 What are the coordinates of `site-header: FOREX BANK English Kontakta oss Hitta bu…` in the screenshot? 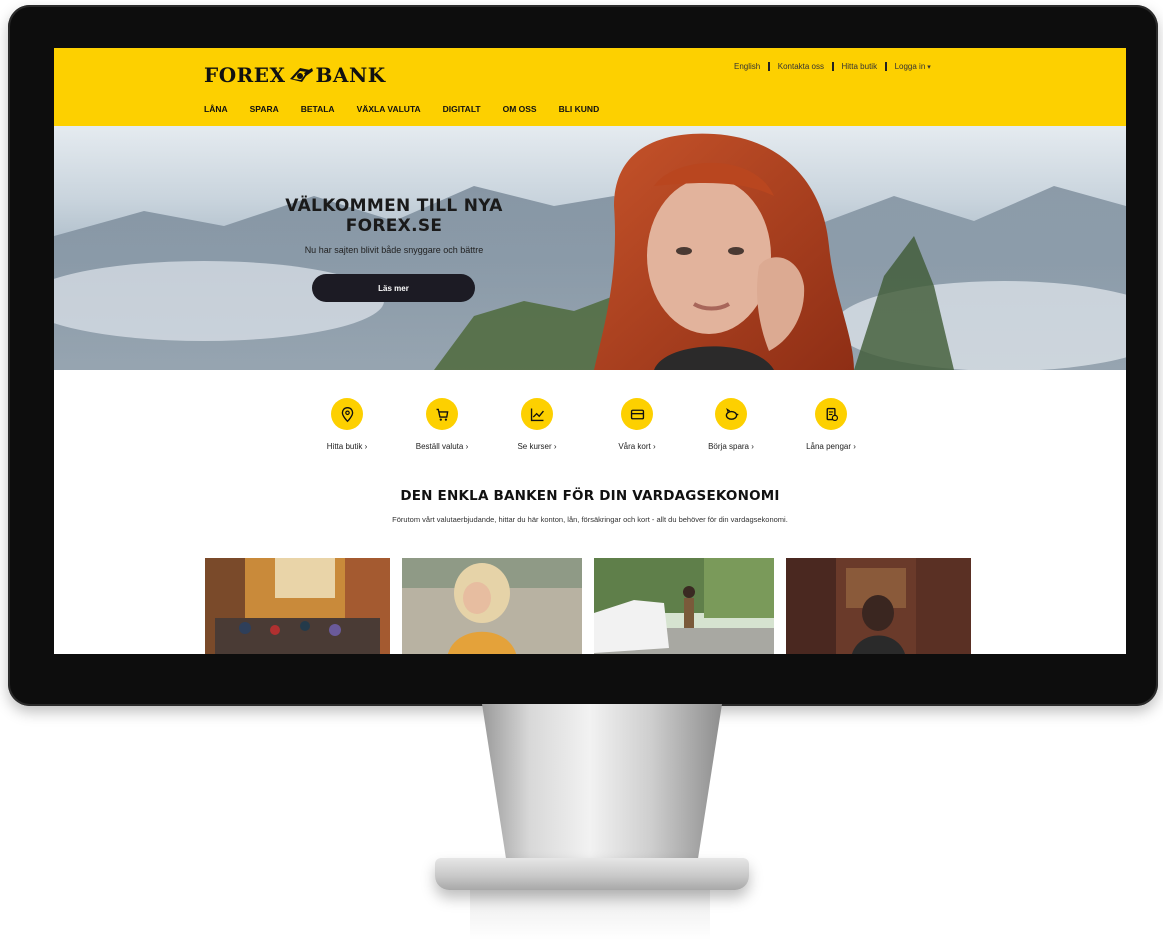 It's located at (590, 87).